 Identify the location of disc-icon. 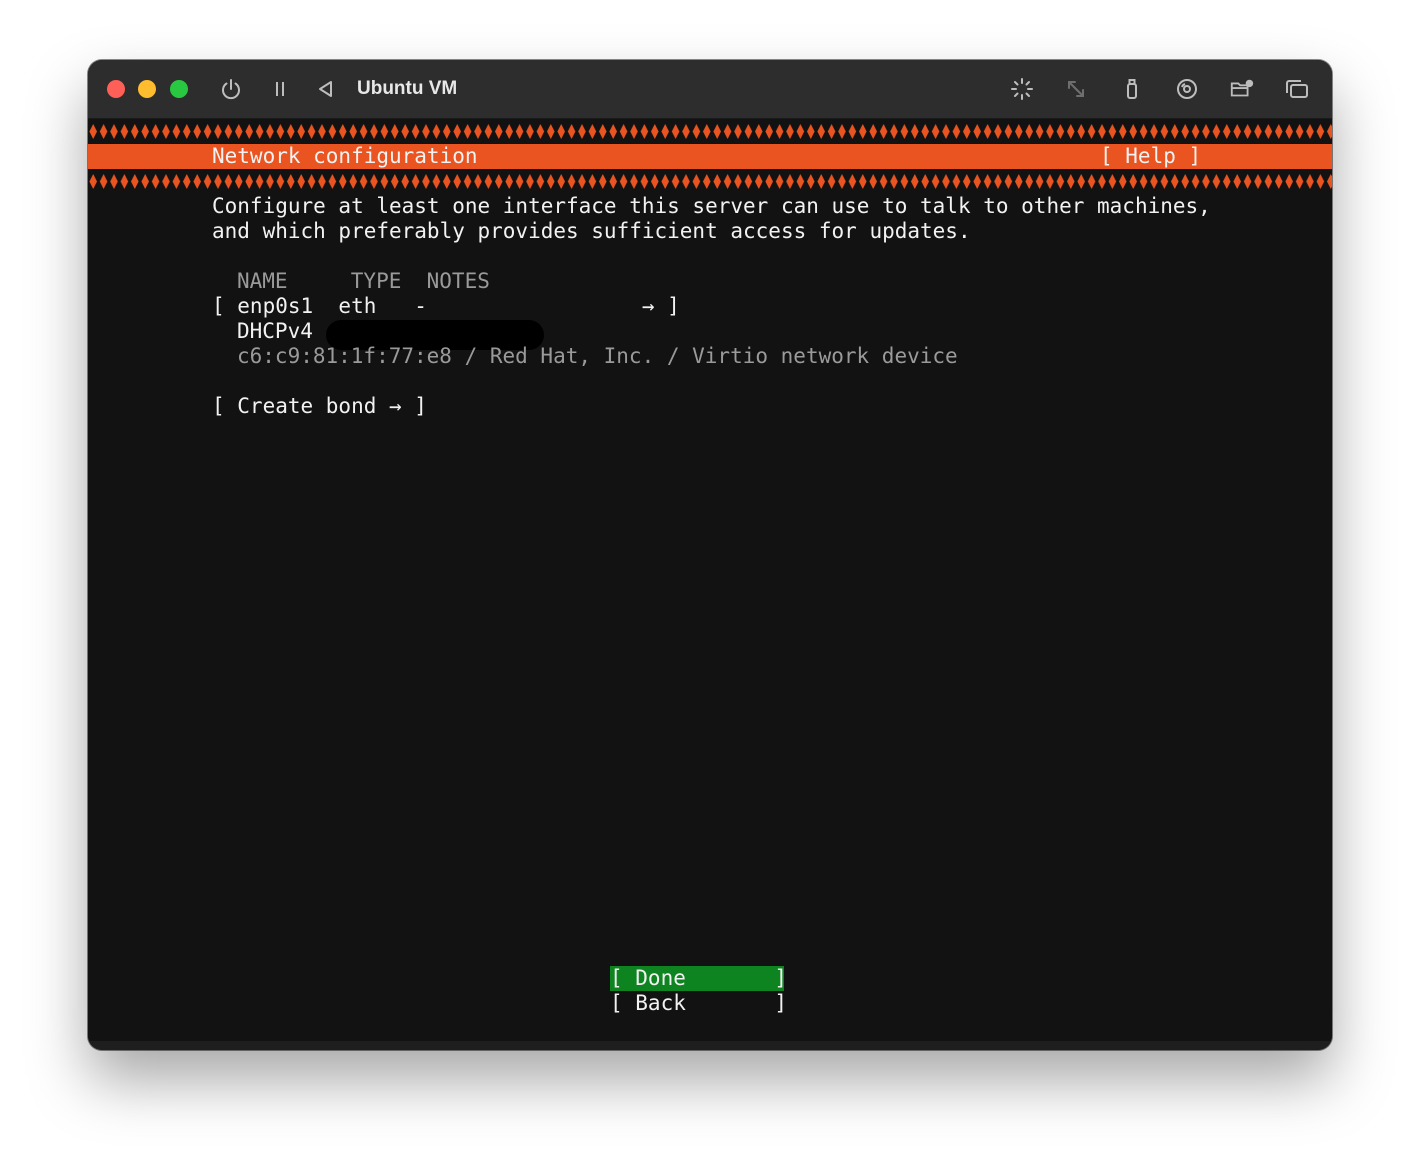
(1187, 89).